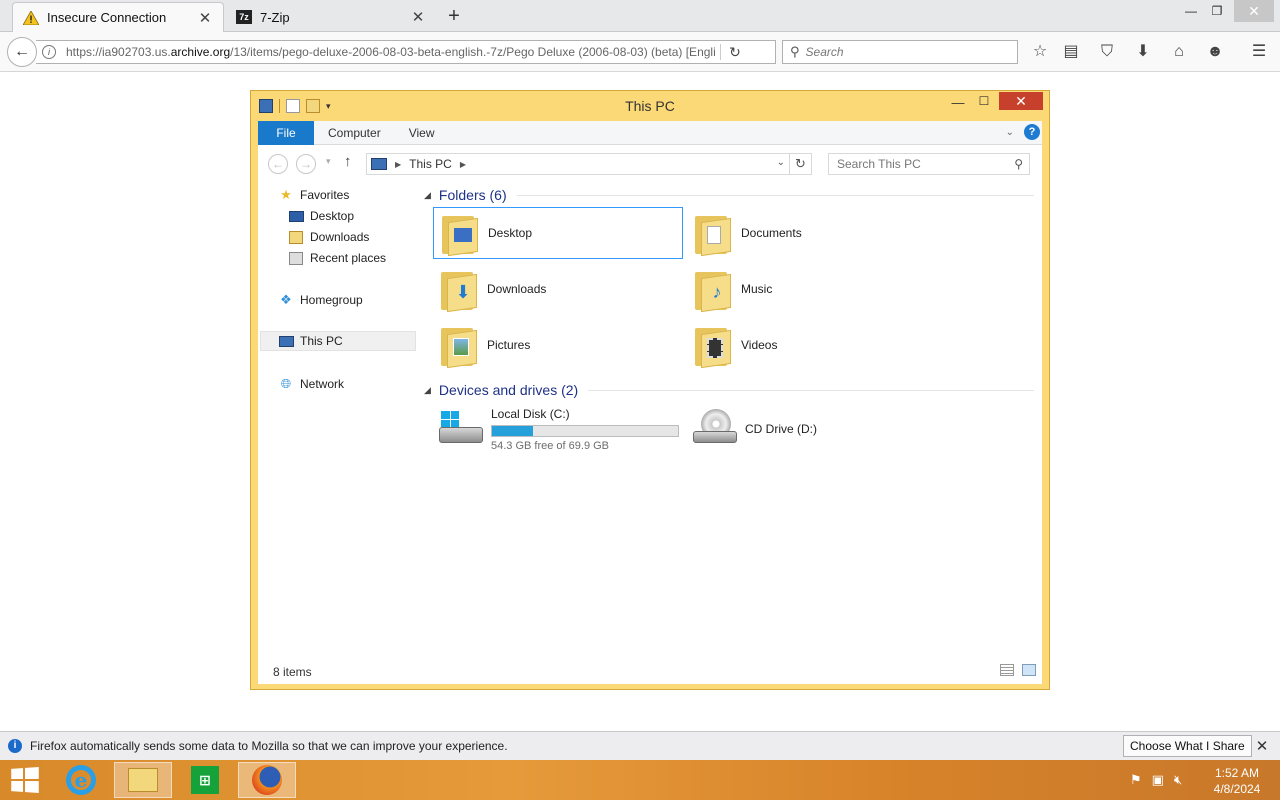 Image resolution: width=1280 pixels, height=800 pixels. What do you see at coordinates (512, 430) in the screenshot?
I see `disk-usage-fill` at bounding box center [512, 430].